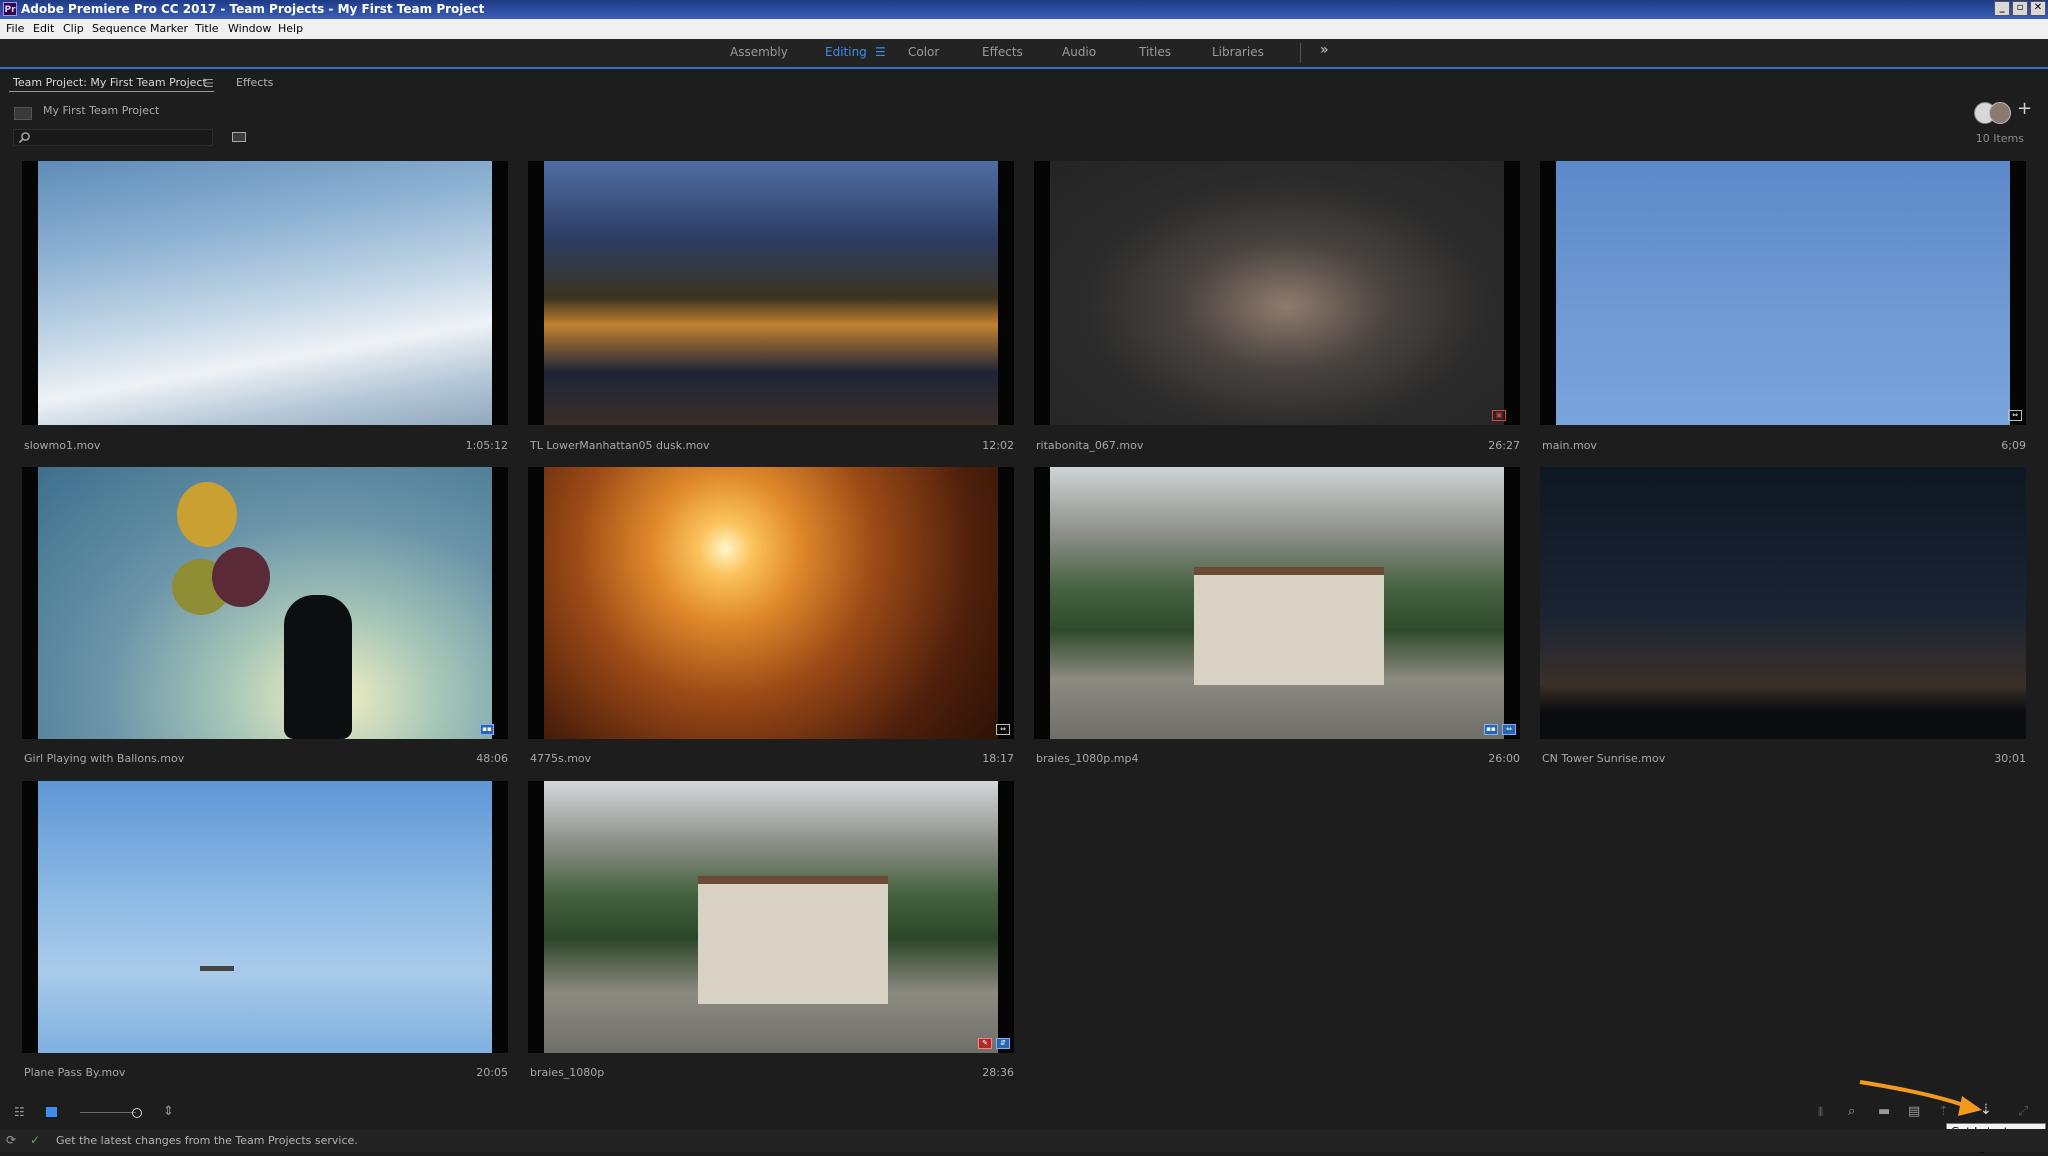  What do you see at coordinates (35, 1140) in the screenshot?
I see `checkmark-icon: ✓` at bounding box center [35, 1140].